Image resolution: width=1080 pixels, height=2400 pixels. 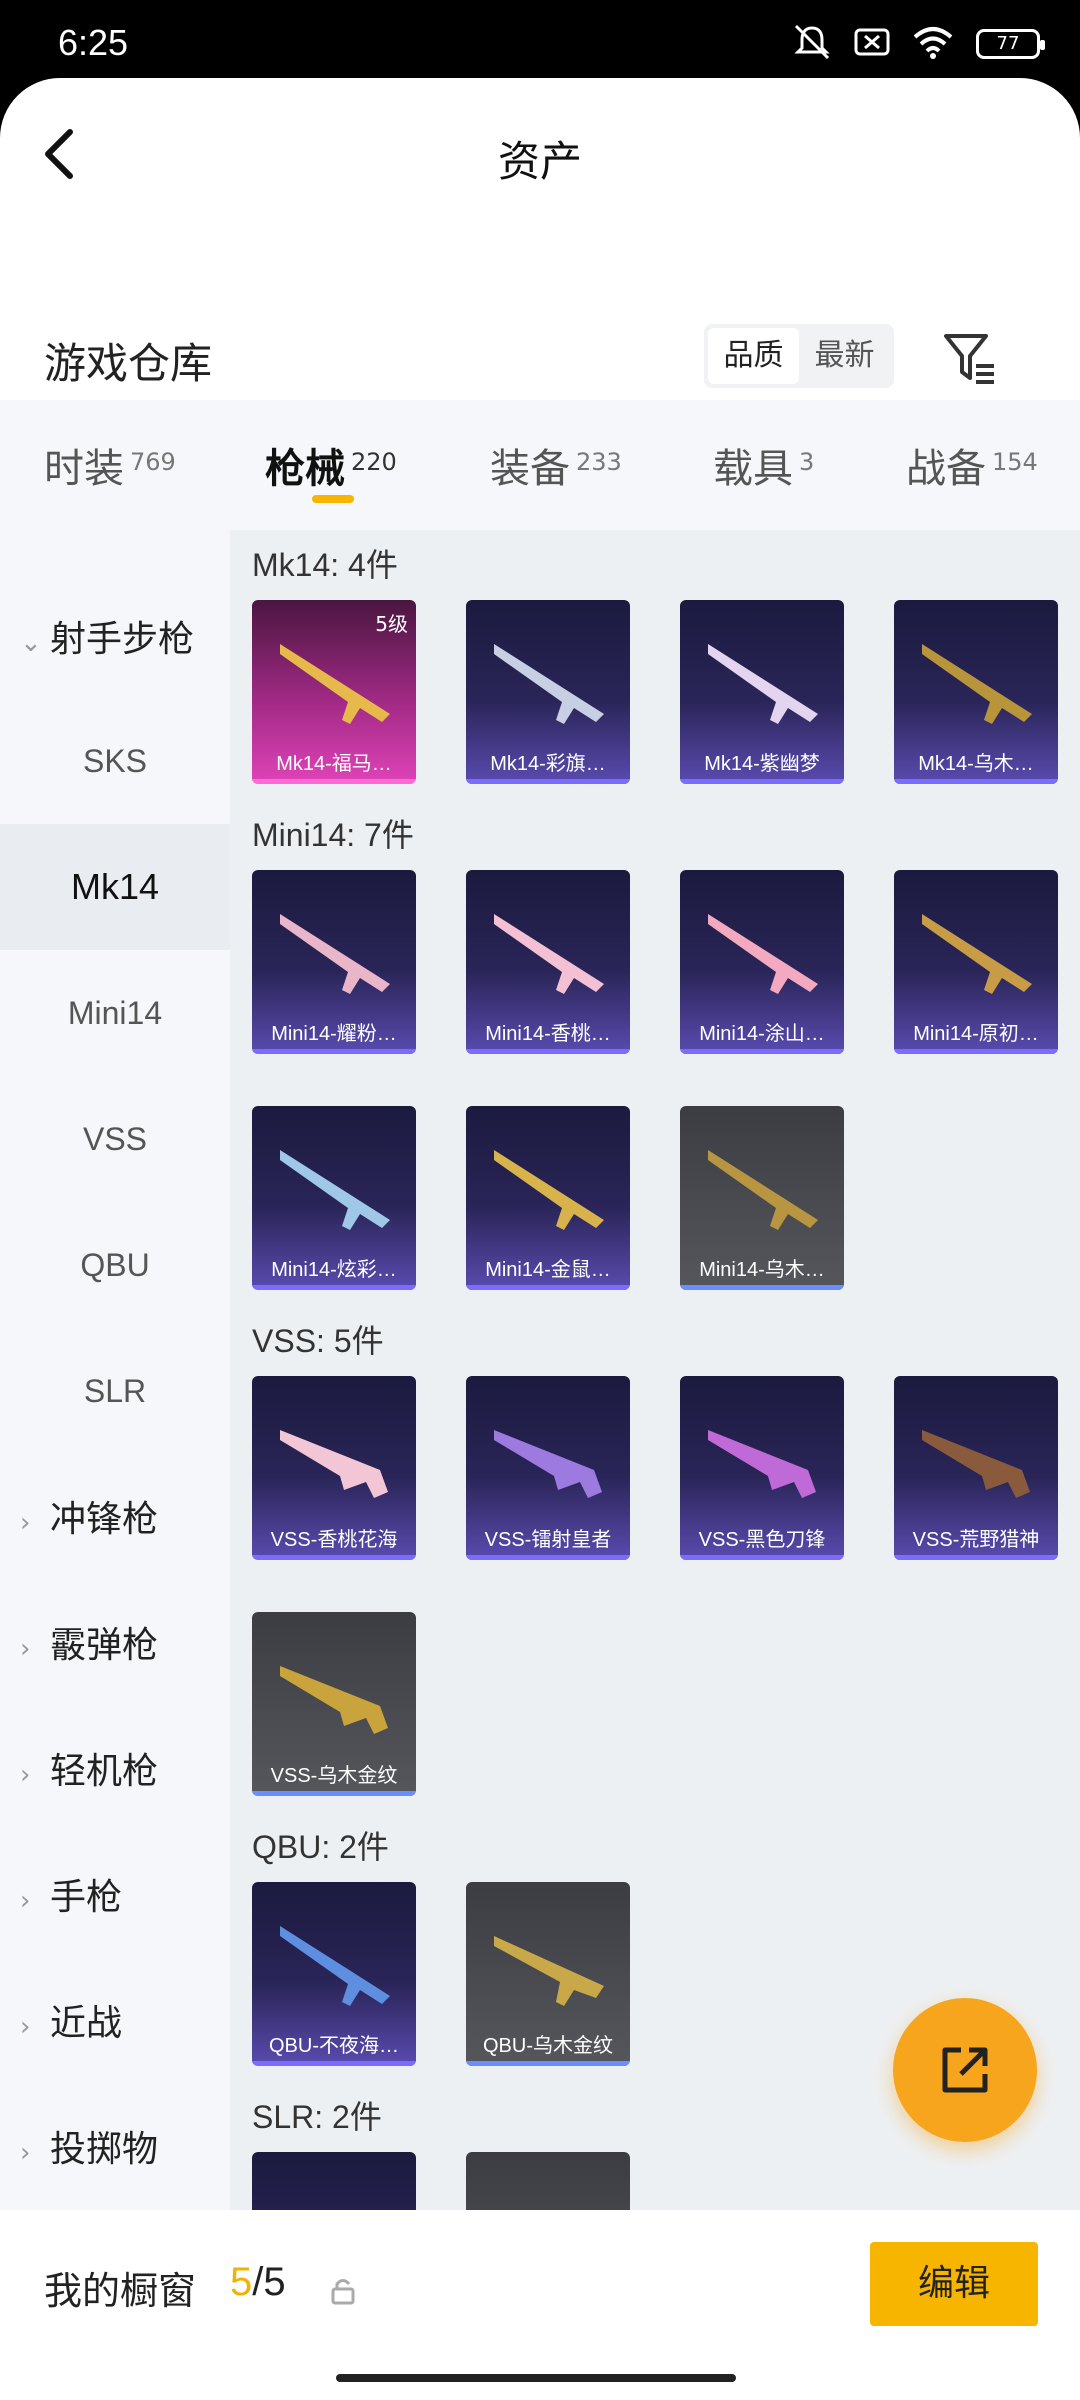 I want to click on sidebar-item-mini14: Mini14, so click(x=115, y=1013).